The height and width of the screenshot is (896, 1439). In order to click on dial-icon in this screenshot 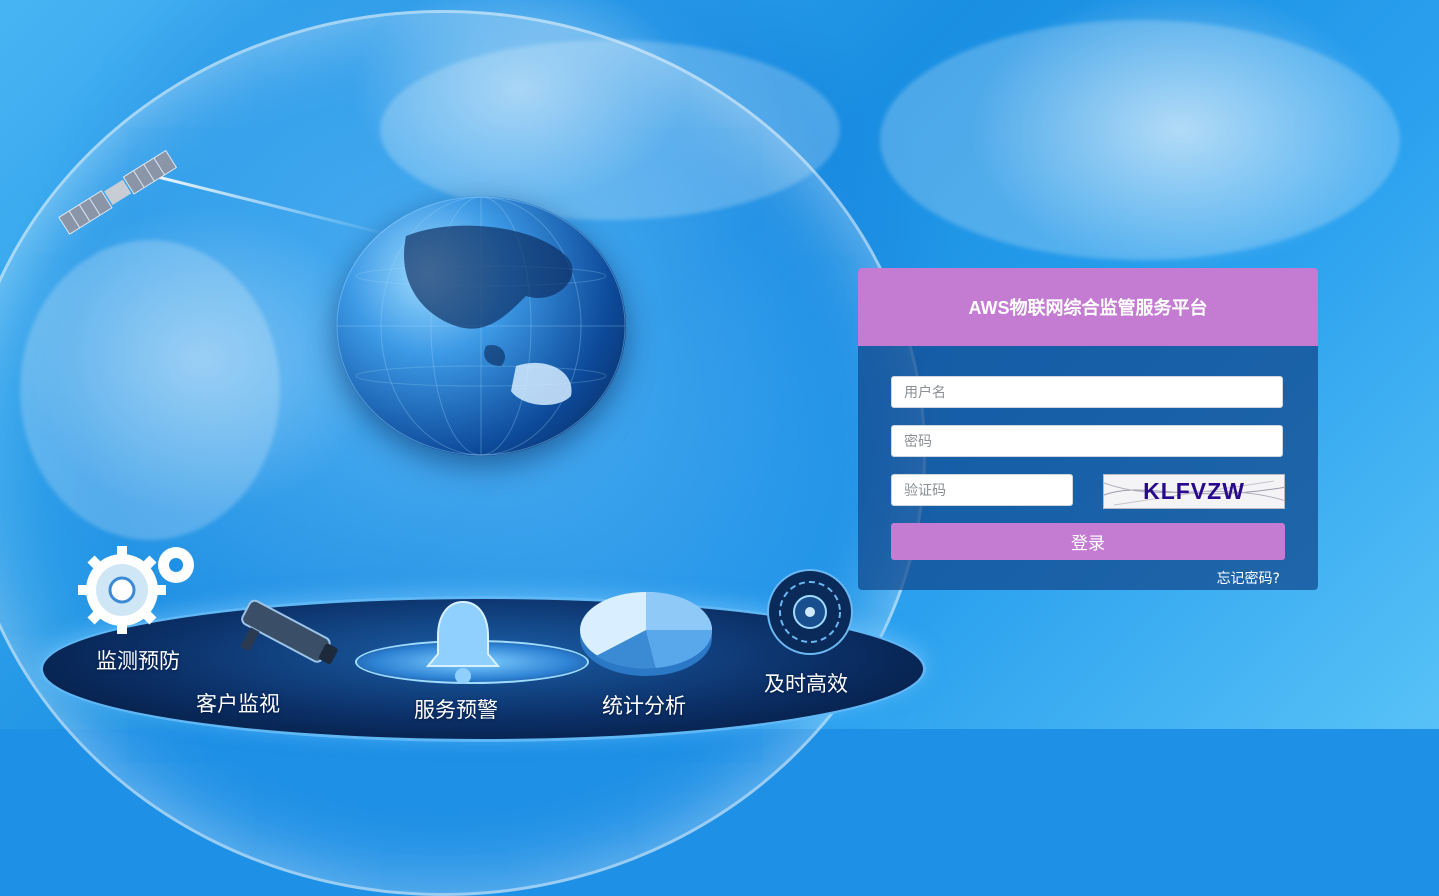, I will do `click(810, 614)`.